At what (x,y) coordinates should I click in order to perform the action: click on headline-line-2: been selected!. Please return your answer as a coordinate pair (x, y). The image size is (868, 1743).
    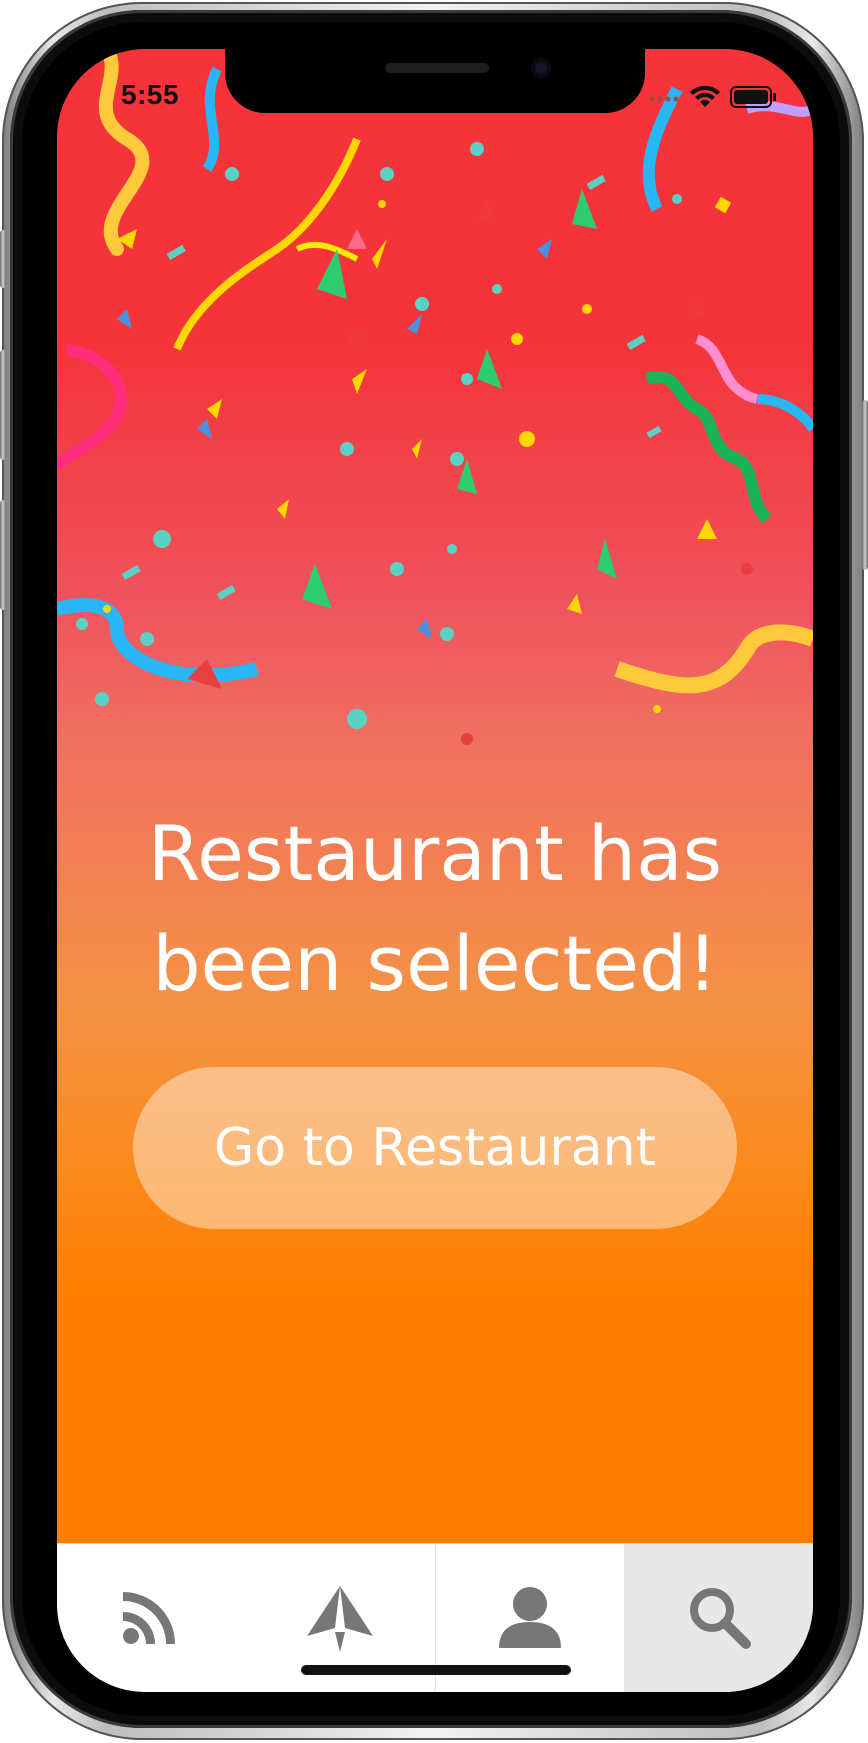
    Looking at the image, I should click on (435, 963).